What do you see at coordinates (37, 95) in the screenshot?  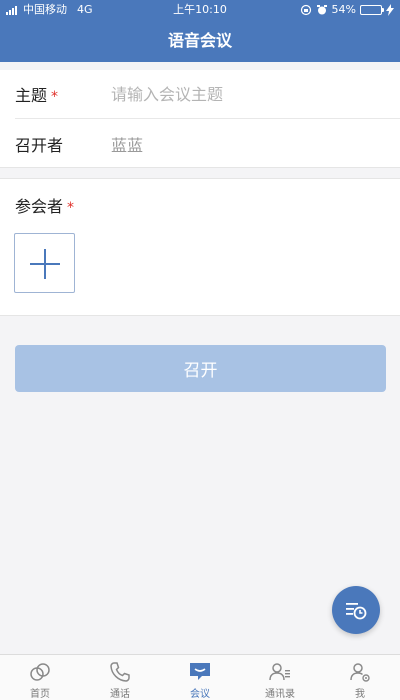 I see `topic-label: 主题 *` at bounding box center [37, 95].